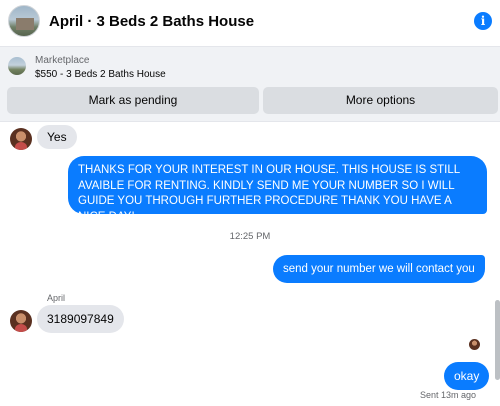 This screenshot has height=406, width=500. I want to click on incoming-message: 3189097849, so click(80, 319).